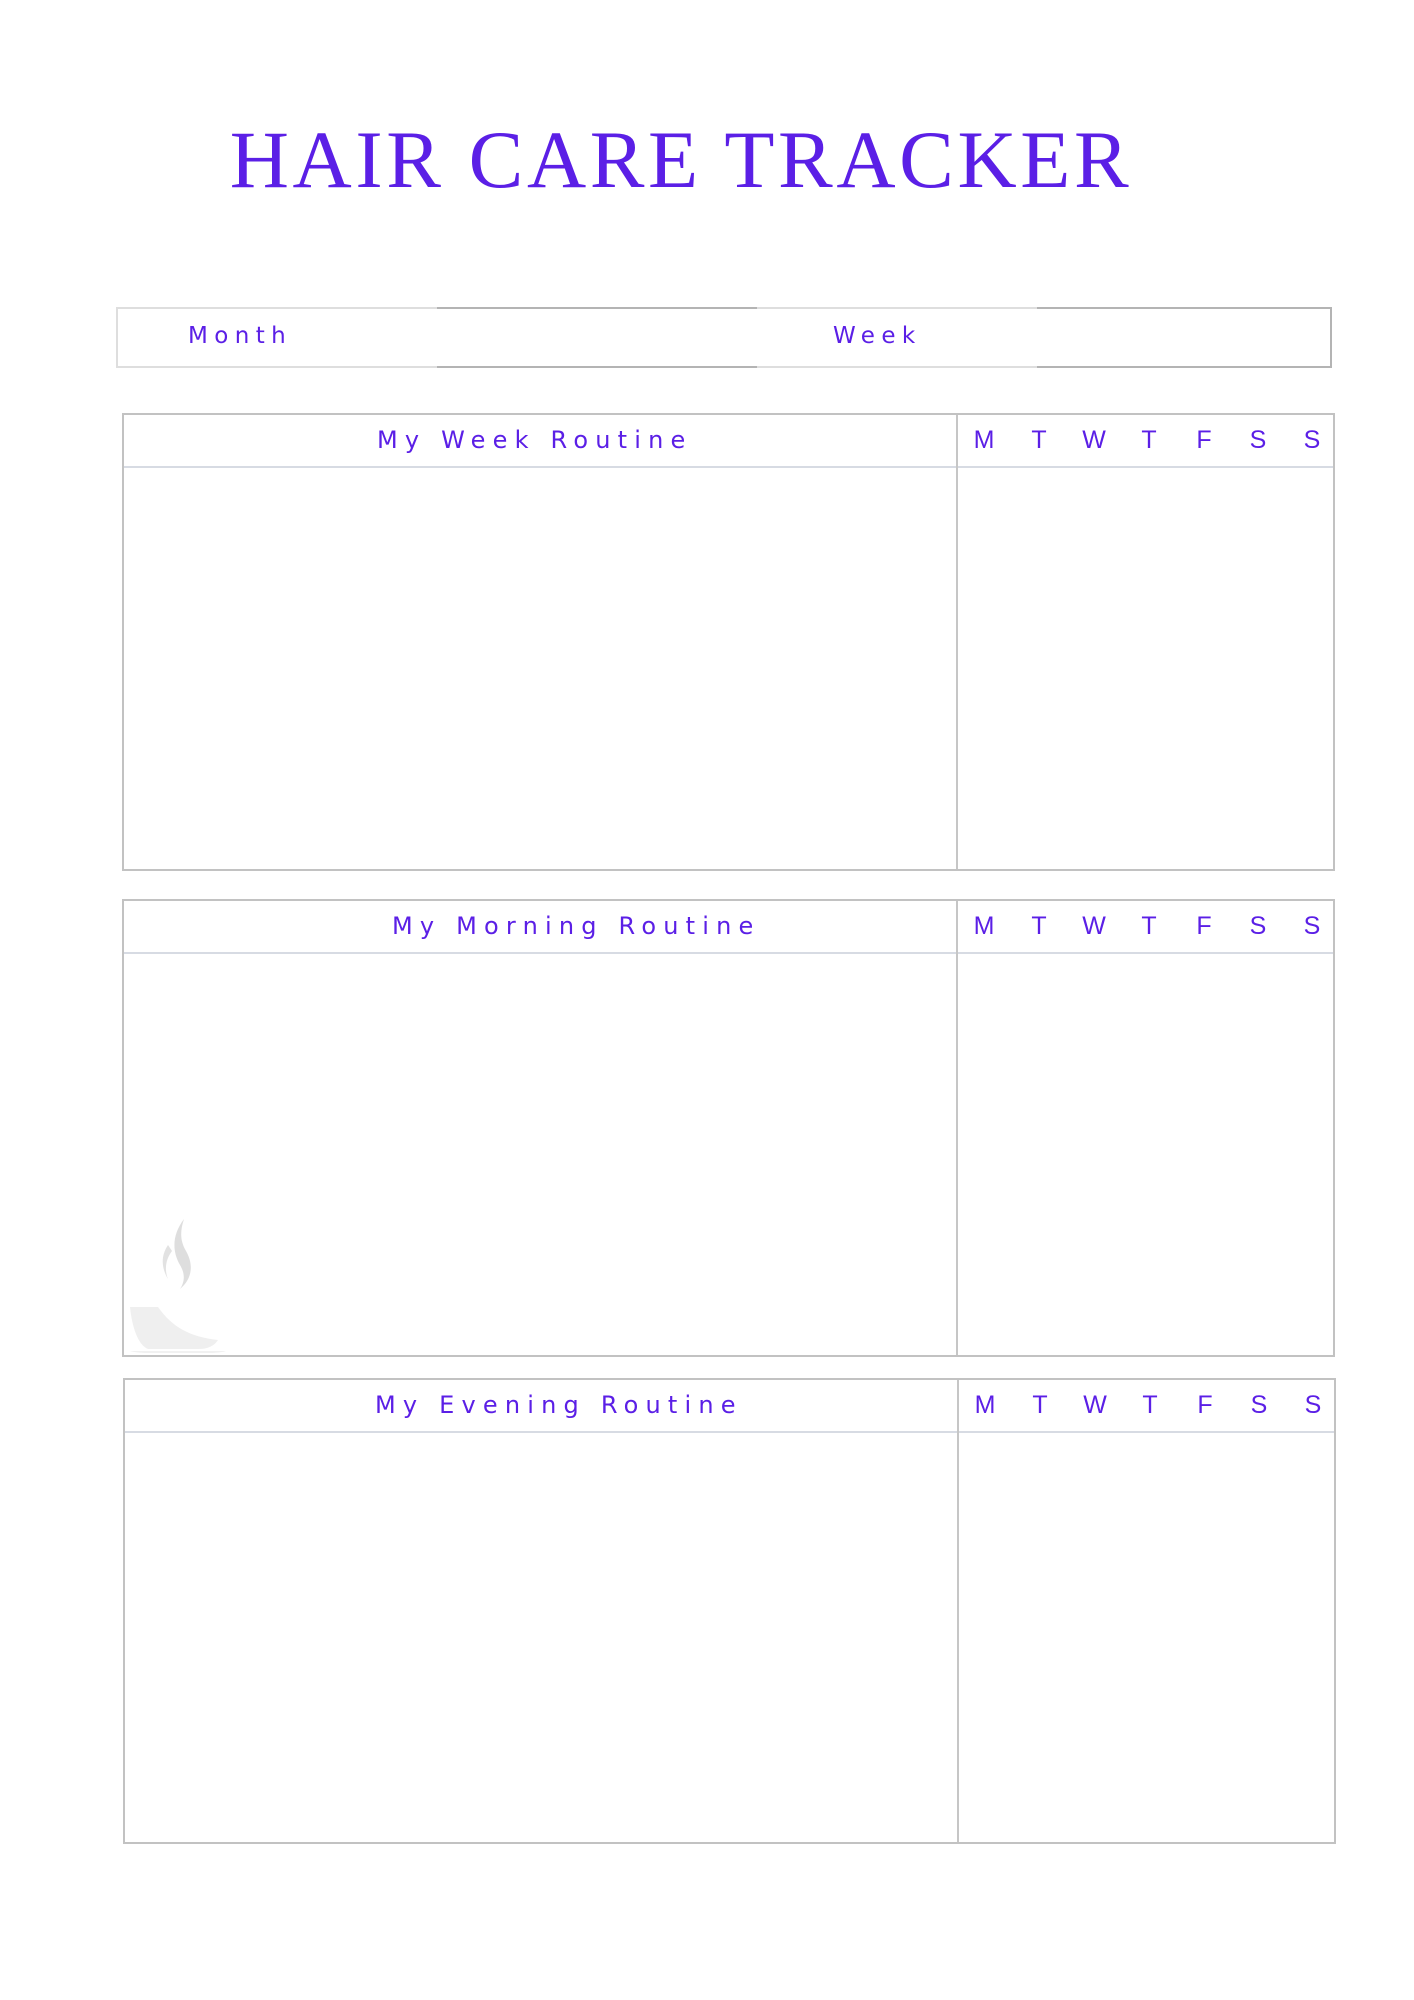  Describe the element at coordinates (182, 1254) in the screenshot. I see `steam-right-icon` at that location.